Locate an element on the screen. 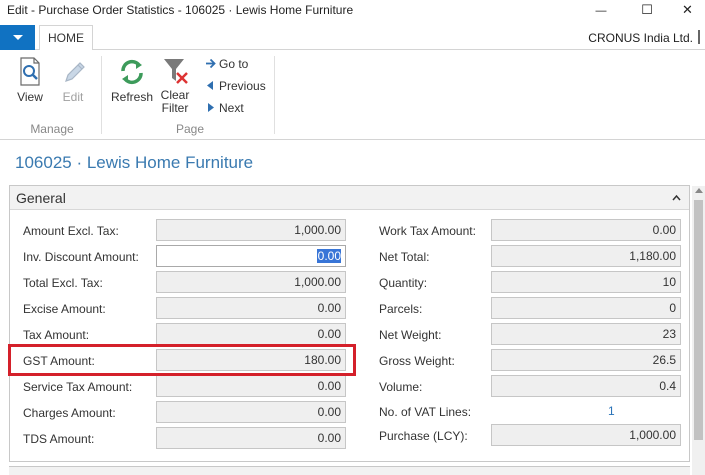 This screenshot has width=705, height=475. ribbon-tab-row: HOME CRONUS India Ltd. is located at coordinates (352, 36).